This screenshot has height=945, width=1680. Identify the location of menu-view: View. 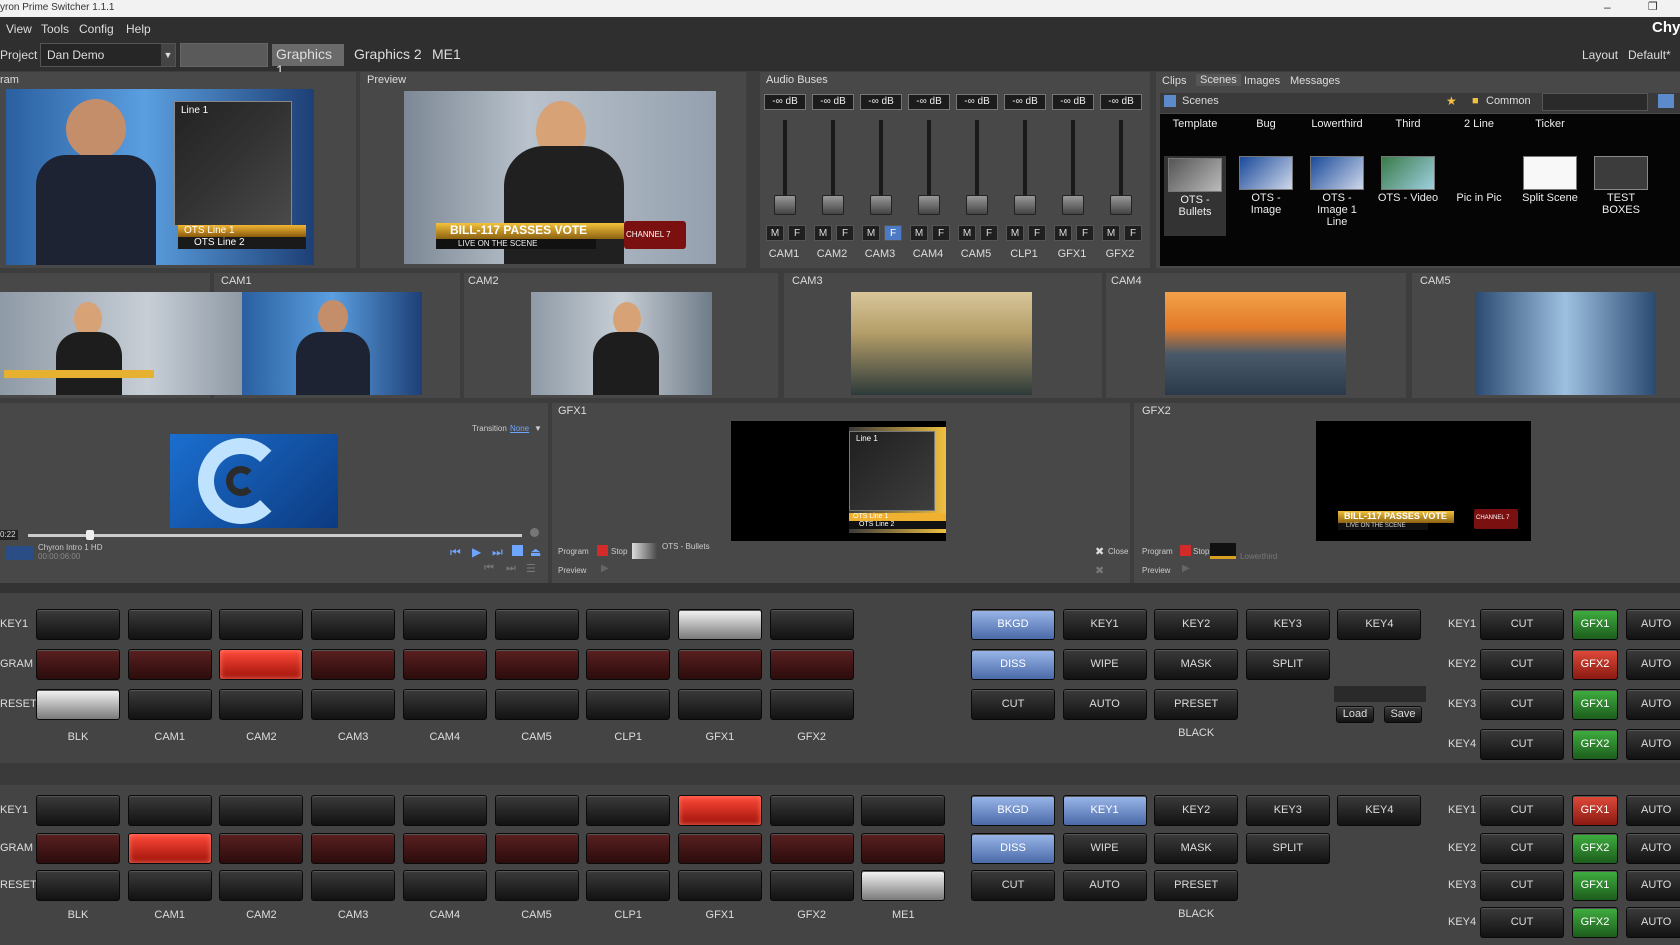
(19, 29).